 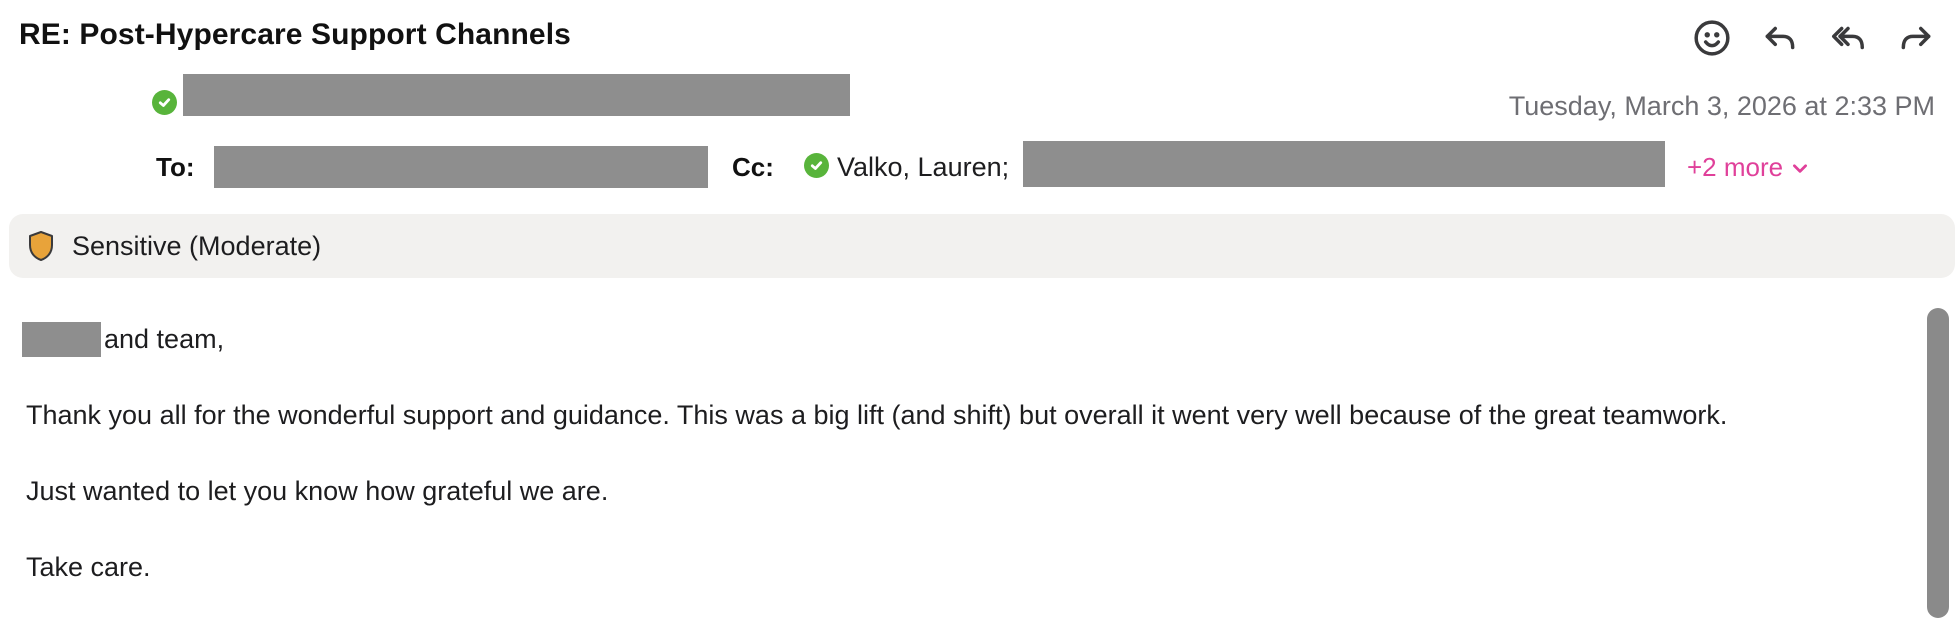 I want to click on more-recipients-button: +2 more, so click(x=1748, y=167).